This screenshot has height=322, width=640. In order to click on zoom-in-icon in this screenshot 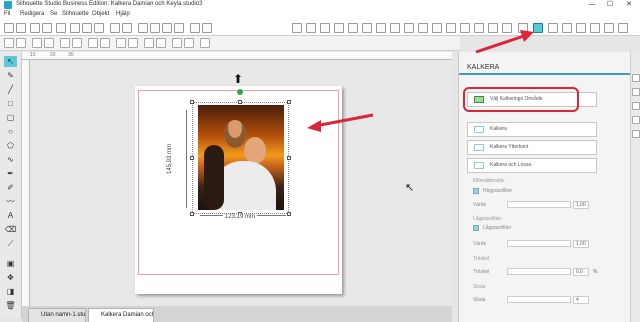, I will do `click(143, 28)`.